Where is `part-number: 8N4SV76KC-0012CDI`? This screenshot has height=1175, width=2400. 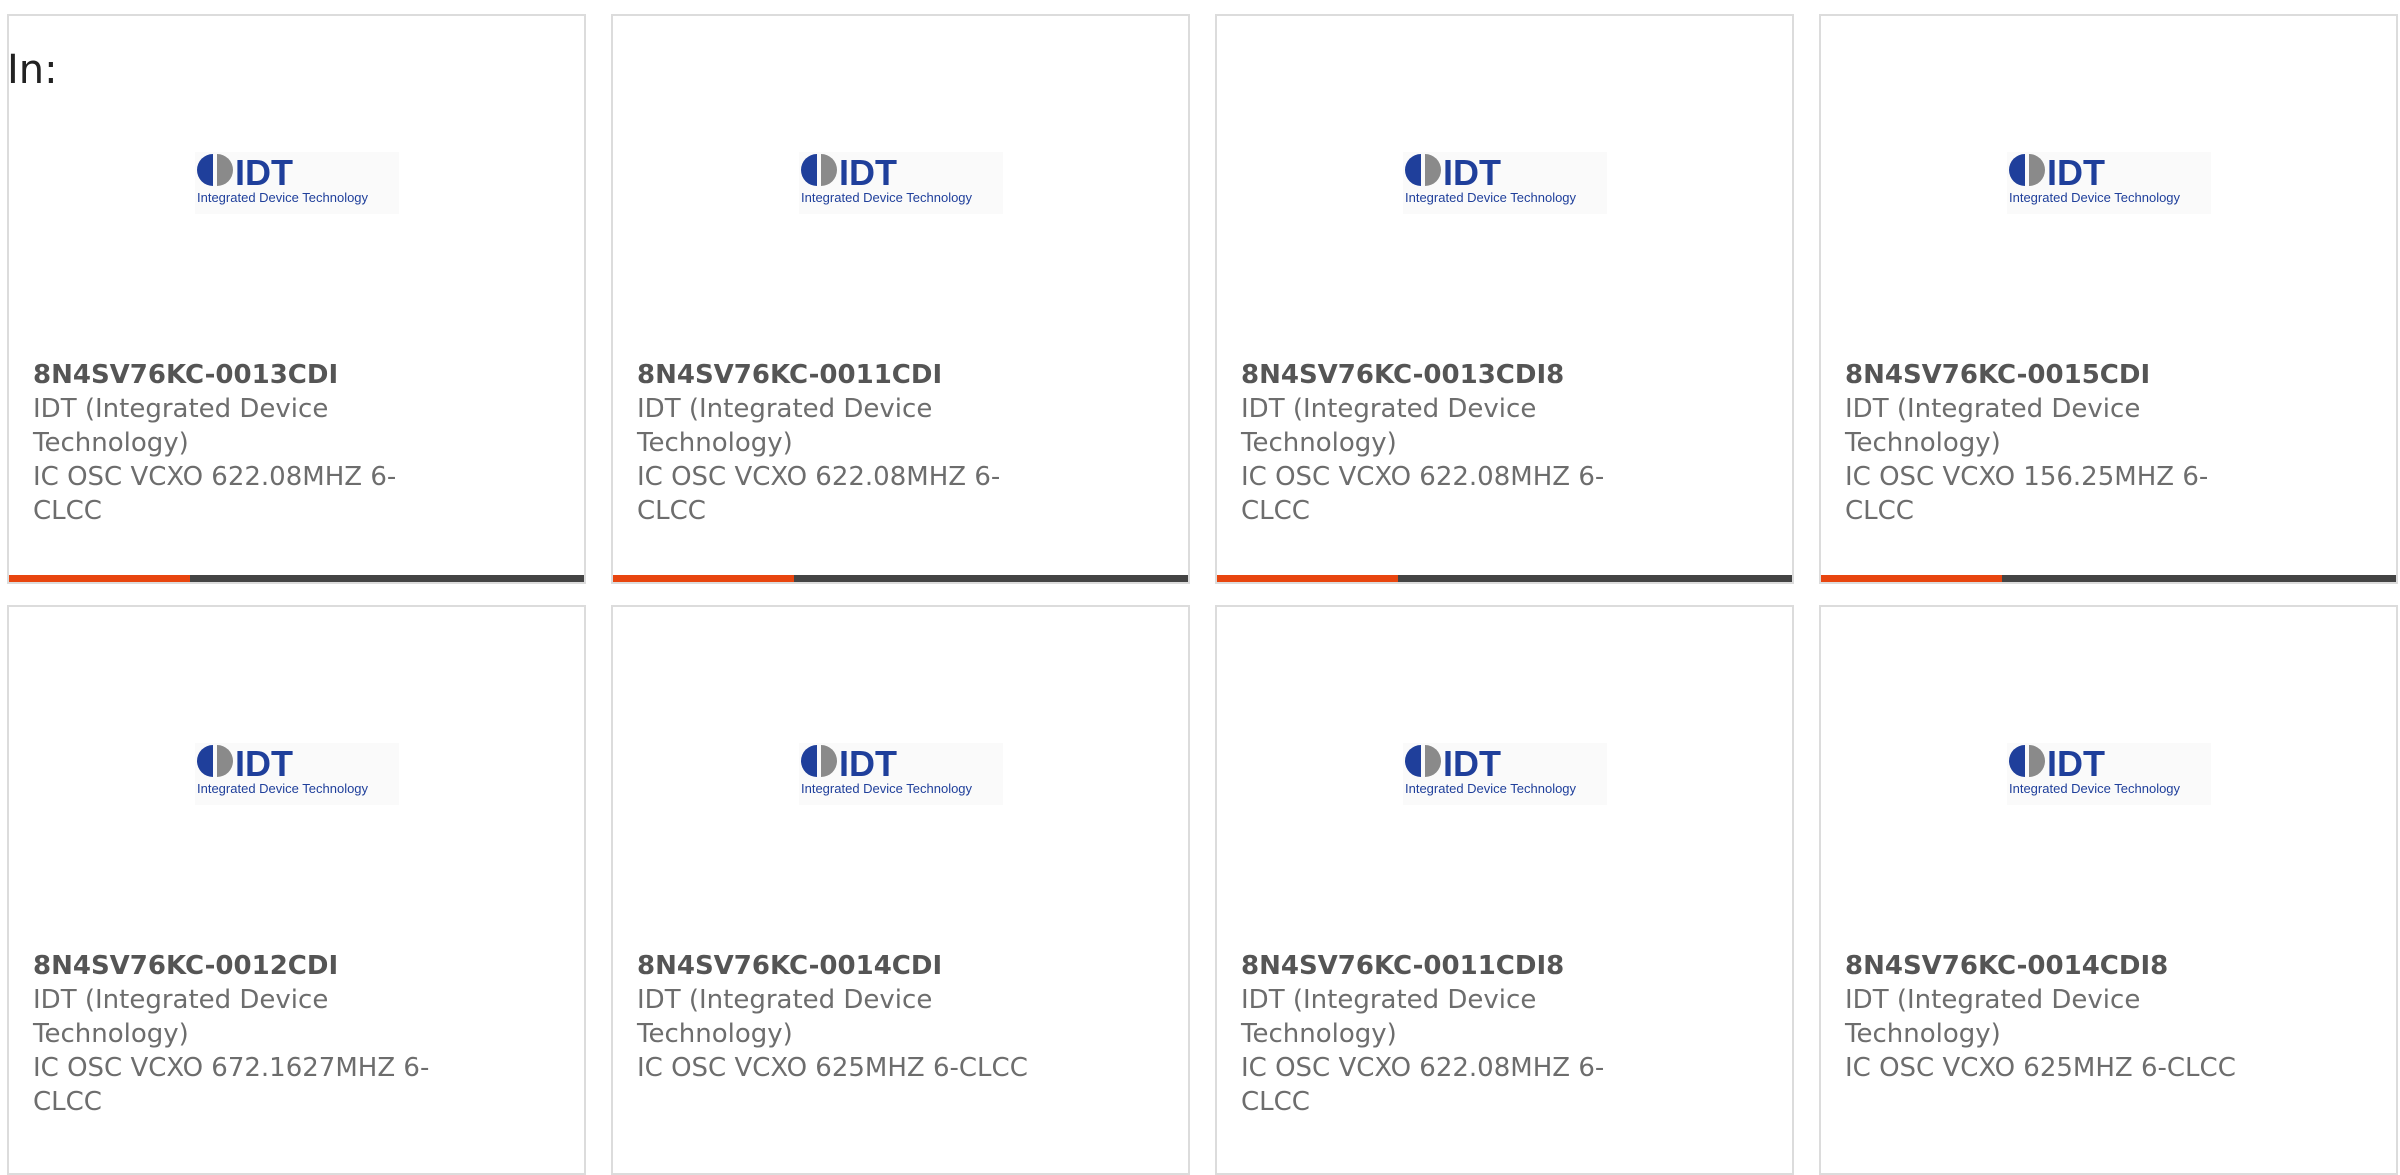 part-number: 8N4SV76KC-0012CDI is located at coordinates (243, 966).